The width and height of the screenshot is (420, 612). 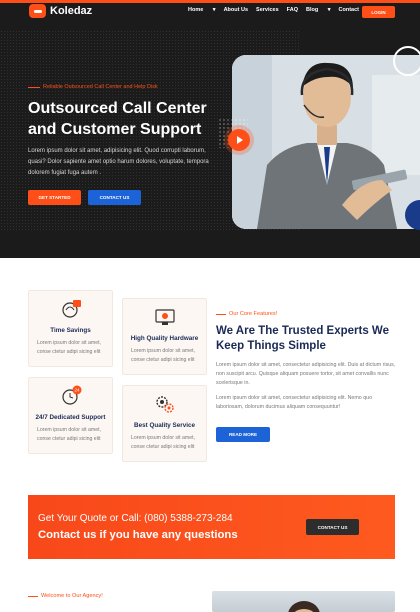 What do you see at coordinates (117, 108) in the screenshot?
I see `hero-title-line1: Outsourced Call Center` at bounding box center [117, 108].